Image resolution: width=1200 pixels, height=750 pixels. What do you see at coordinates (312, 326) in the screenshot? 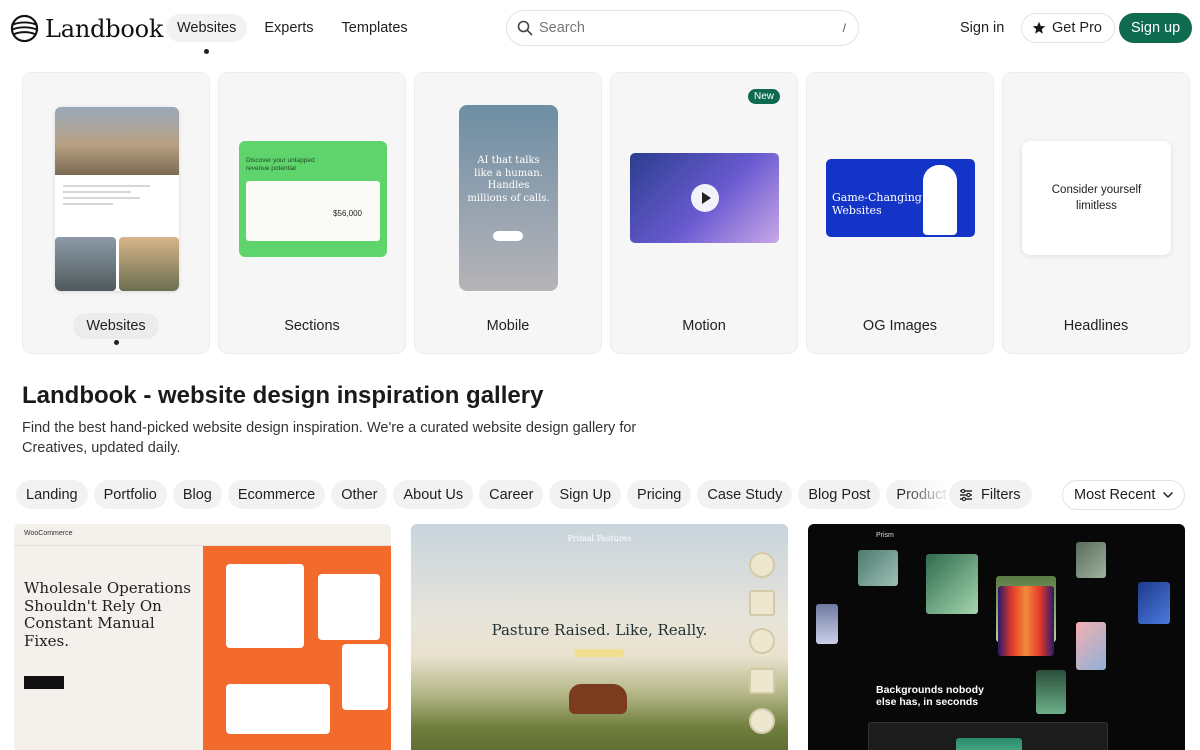
I see `category-label-sections: Sections` at bounding box center [312, 326].